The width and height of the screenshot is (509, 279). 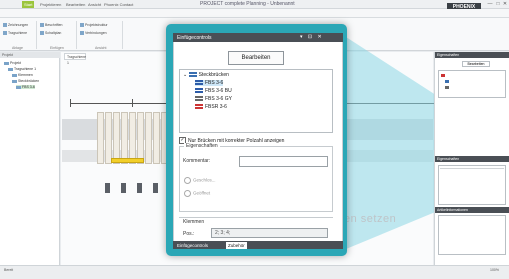 I want to click on ribbon-item-schaltplan: Schaltplan, so click(x=50, y=33).